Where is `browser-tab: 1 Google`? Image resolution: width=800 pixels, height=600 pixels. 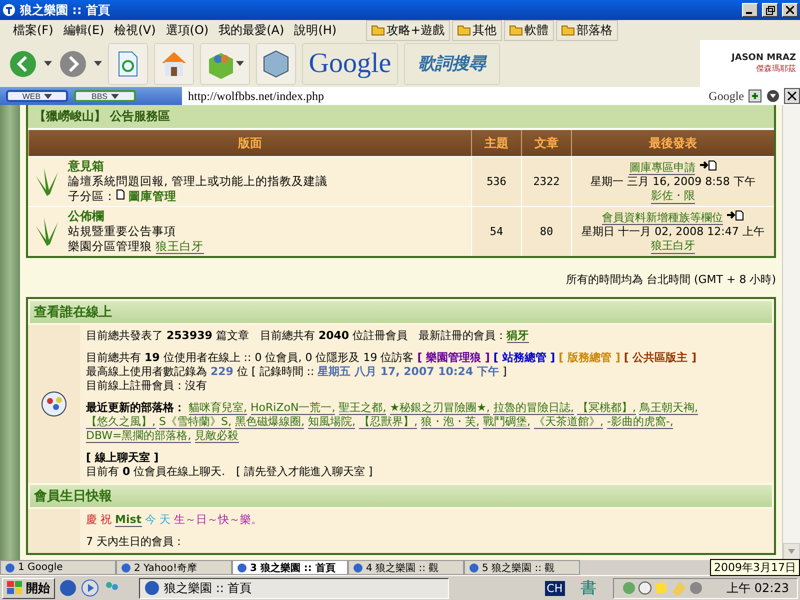
browser-tab: 1 Google is located at coordinates (58, 567).